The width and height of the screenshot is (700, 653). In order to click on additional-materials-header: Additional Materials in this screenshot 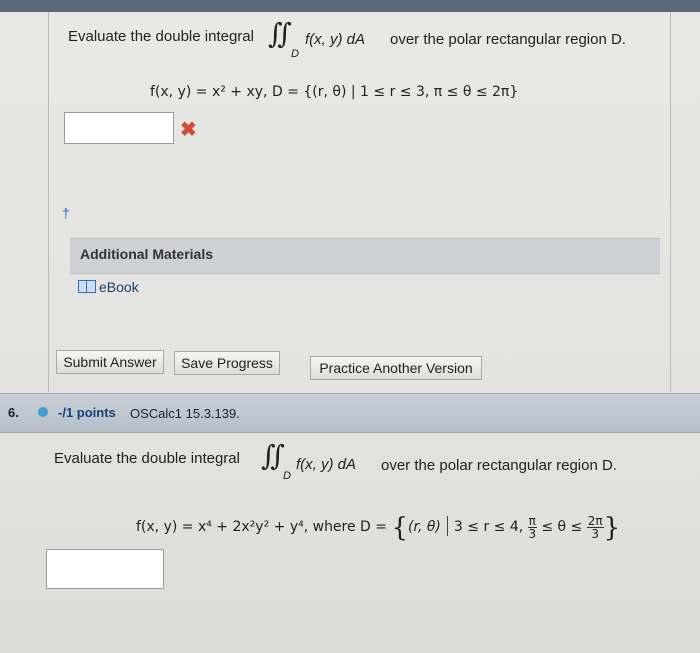, I will do `click(365, 256)`.